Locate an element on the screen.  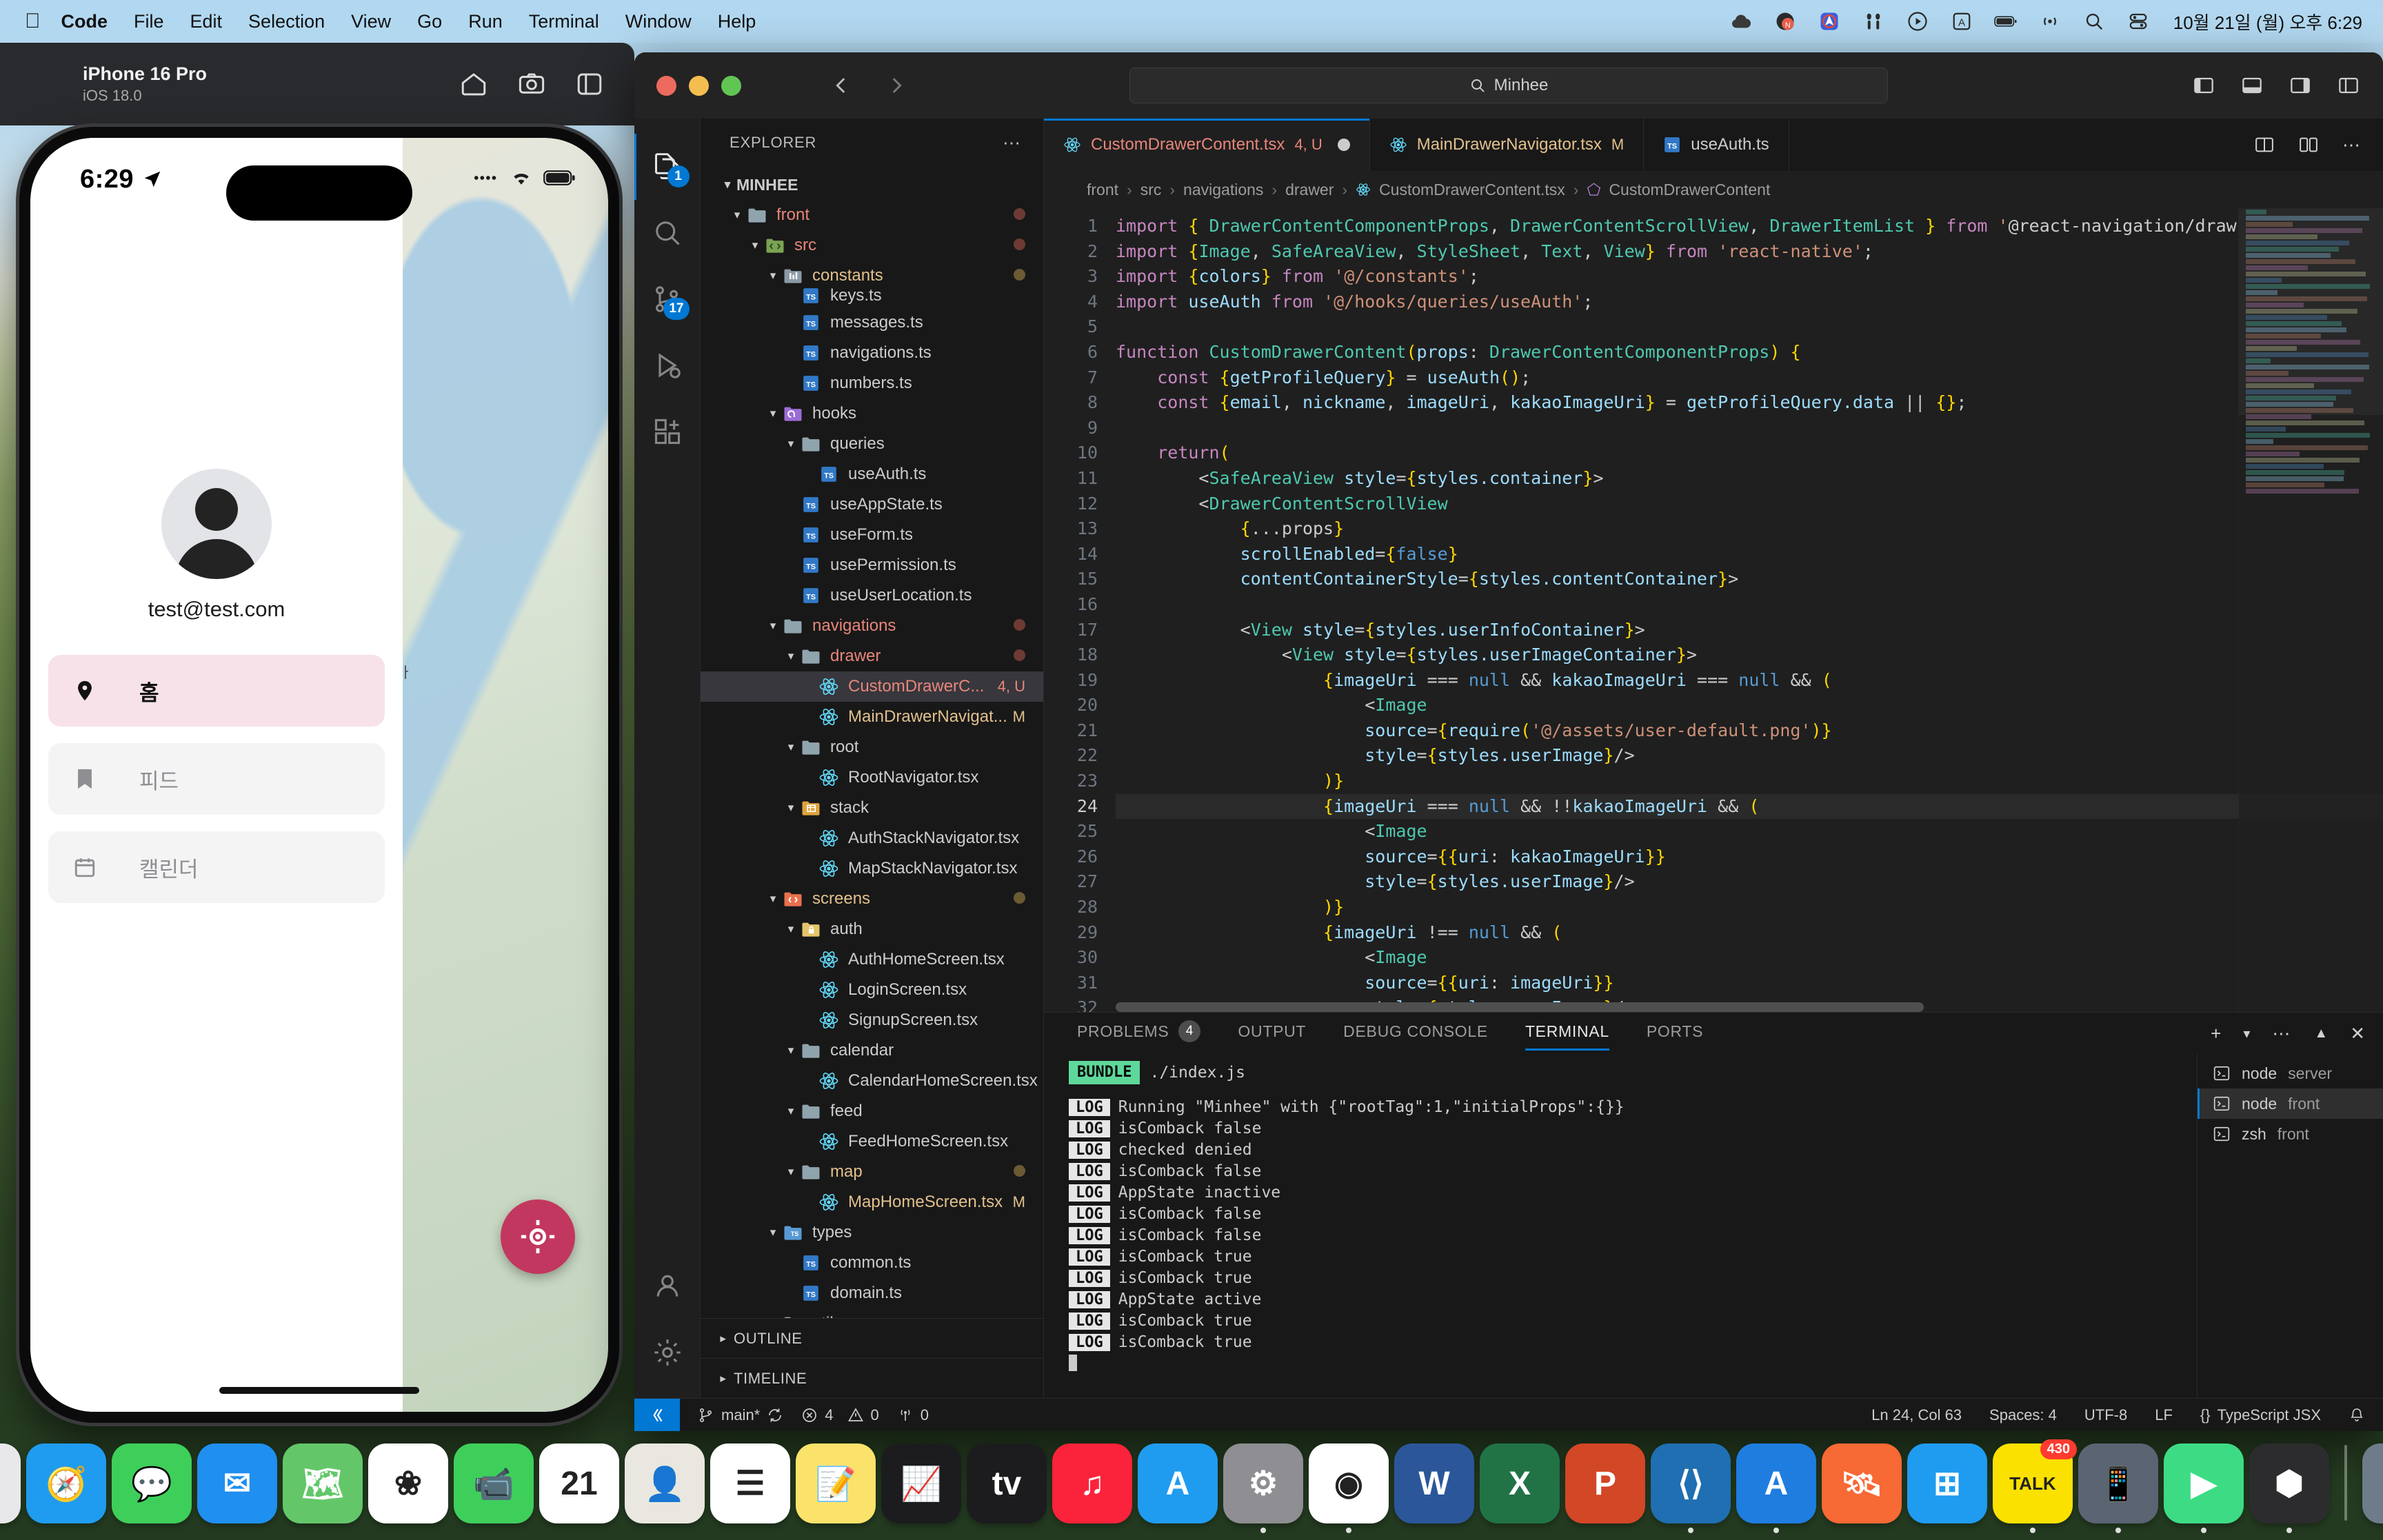
tab-main-drawer-navigator: MainDrawerNavigator.tsx M is located at coordinates (1507, 145).